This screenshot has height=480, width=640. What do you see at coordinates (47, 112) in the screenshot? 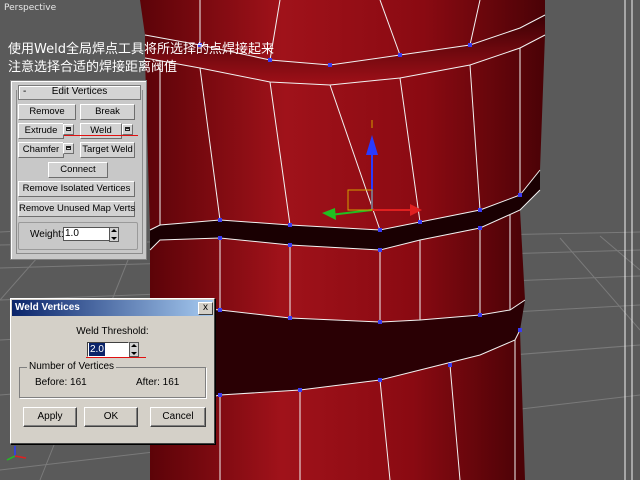
I see `remove-button: Remove` at bounding box center [47, 112].